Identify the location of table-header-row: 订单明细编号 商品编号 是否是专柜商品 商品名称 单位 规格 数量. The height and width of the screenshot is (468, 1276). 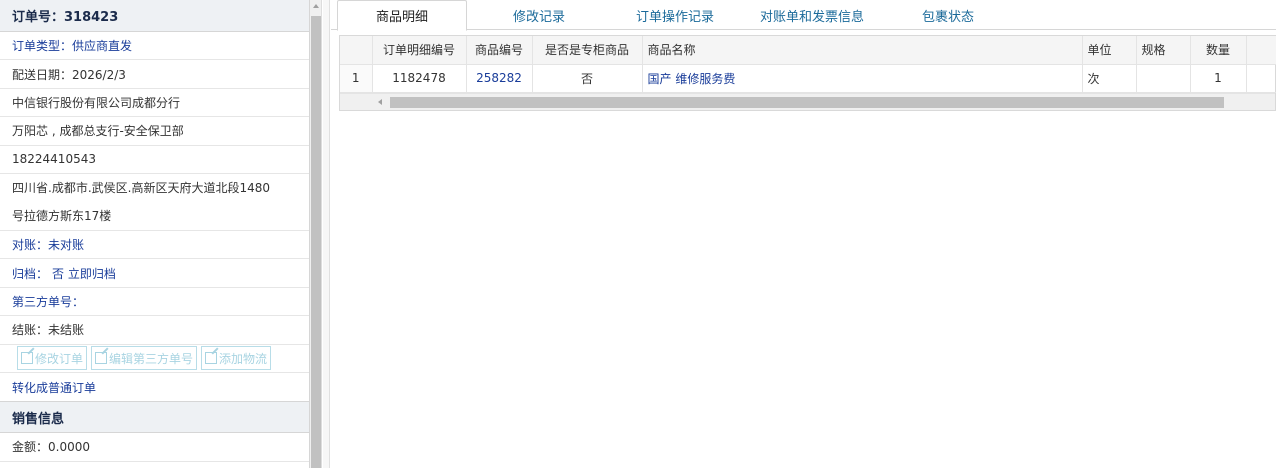
(808, 50).